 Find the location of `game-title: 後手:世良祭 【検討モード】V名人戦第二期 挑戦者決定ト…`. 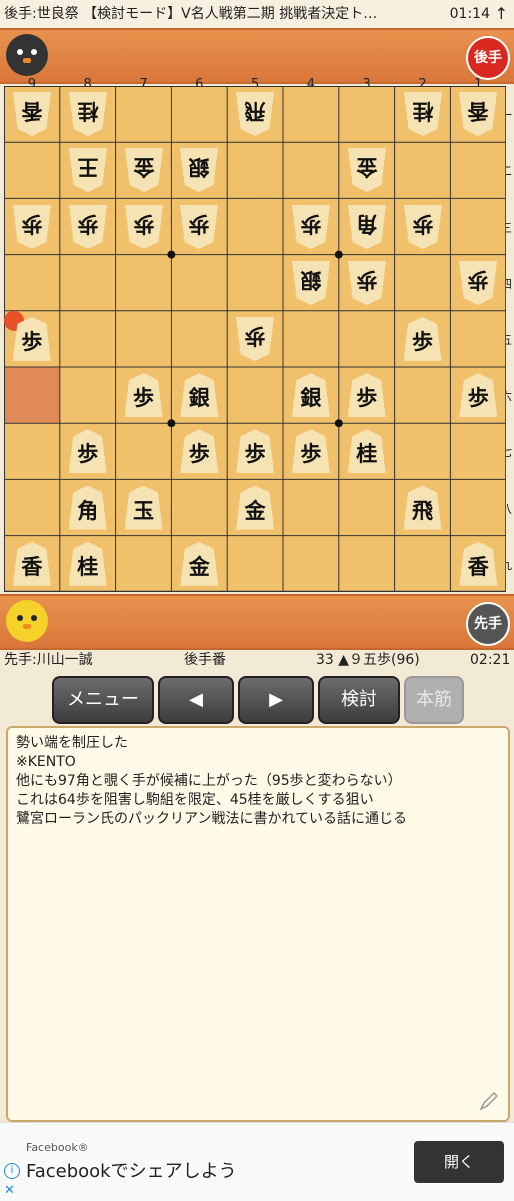

game-title: 後手:世良祭 【検討モード】V名人戦第二期 挑戦者決定ト… is located at coordinates (191, 14).